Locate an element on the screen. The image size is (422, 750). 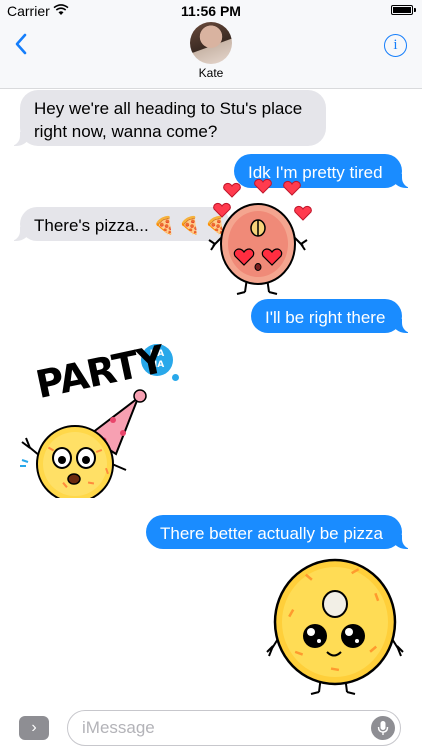
battery-icon is located at coordinates (403, 10).